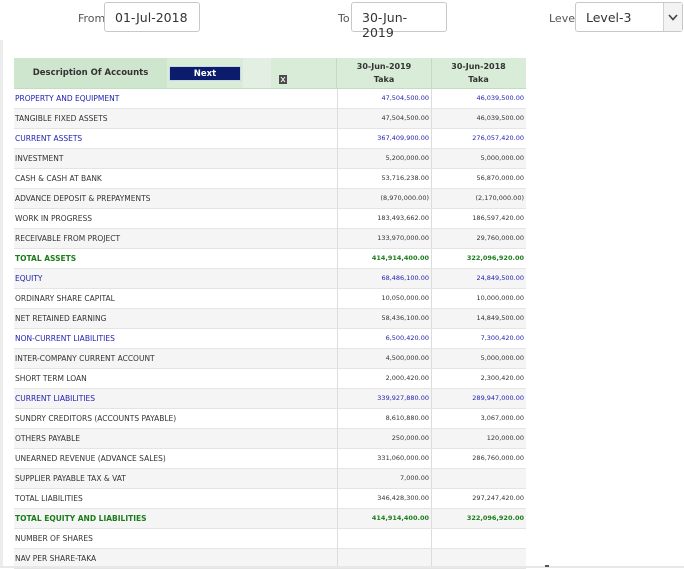 This screenshot has width=684, height=569. What do you see at coordinates (478, 178) in the screenshot?
I see `amount-2018: 56,870,000.00` at bounding box center [478, 178].